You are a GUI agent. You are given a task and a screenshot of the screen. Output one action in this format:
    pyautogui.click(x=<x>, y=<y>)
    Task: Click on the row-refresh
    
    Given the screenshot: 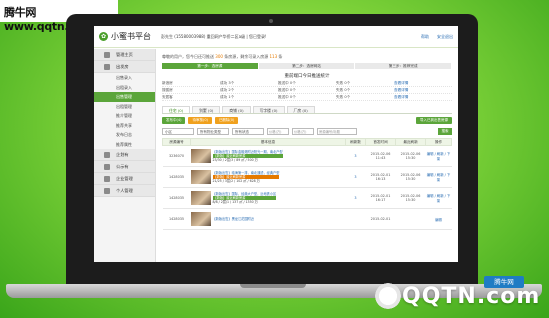 What is the action you would take?
    pyautogui.click(x=355, y=219)
    